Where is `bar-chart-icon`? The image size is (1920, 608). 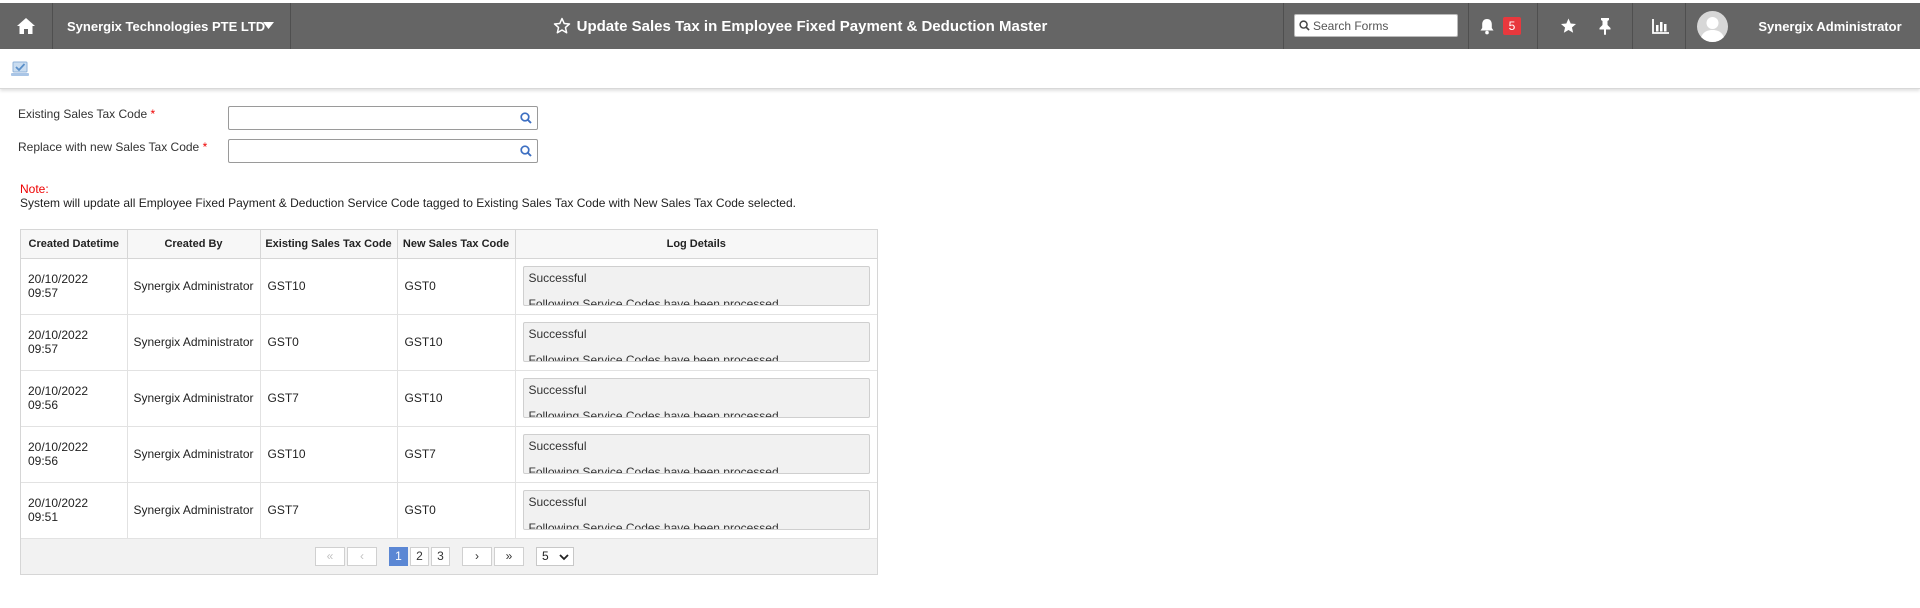
bar-chart-icon is located at coordinates (1660, 26).